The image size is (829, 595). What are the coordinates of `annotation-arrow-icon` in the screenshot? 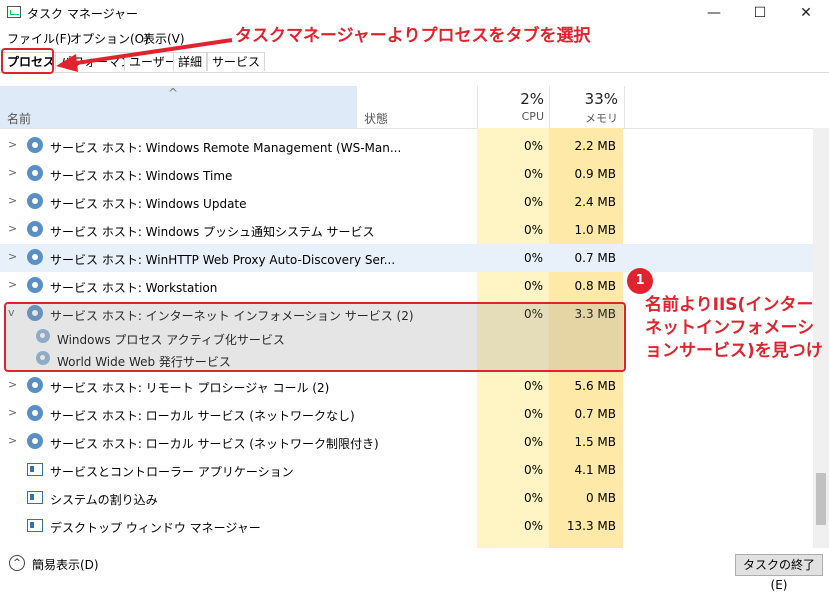 It's located at (144, 55).